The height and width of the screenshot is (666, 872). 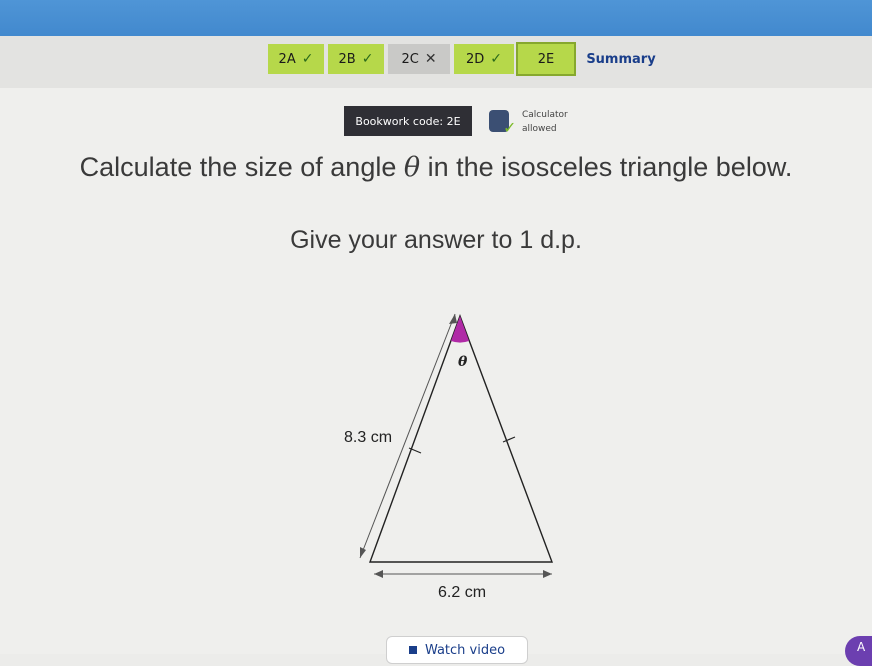 I want to click on angle-label: θ, so click(x=463, y=362).